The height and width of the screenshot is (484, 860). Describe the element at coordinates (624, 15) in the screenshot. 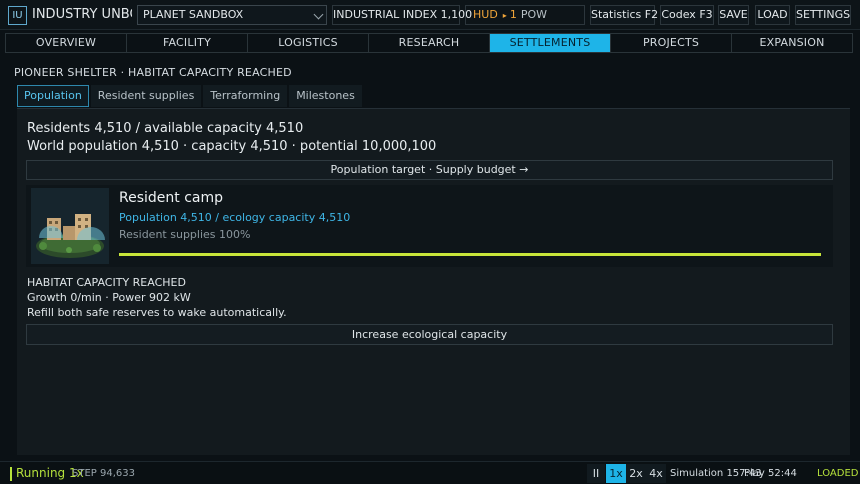

I see `statistics-button: Statistics F2` at that location.